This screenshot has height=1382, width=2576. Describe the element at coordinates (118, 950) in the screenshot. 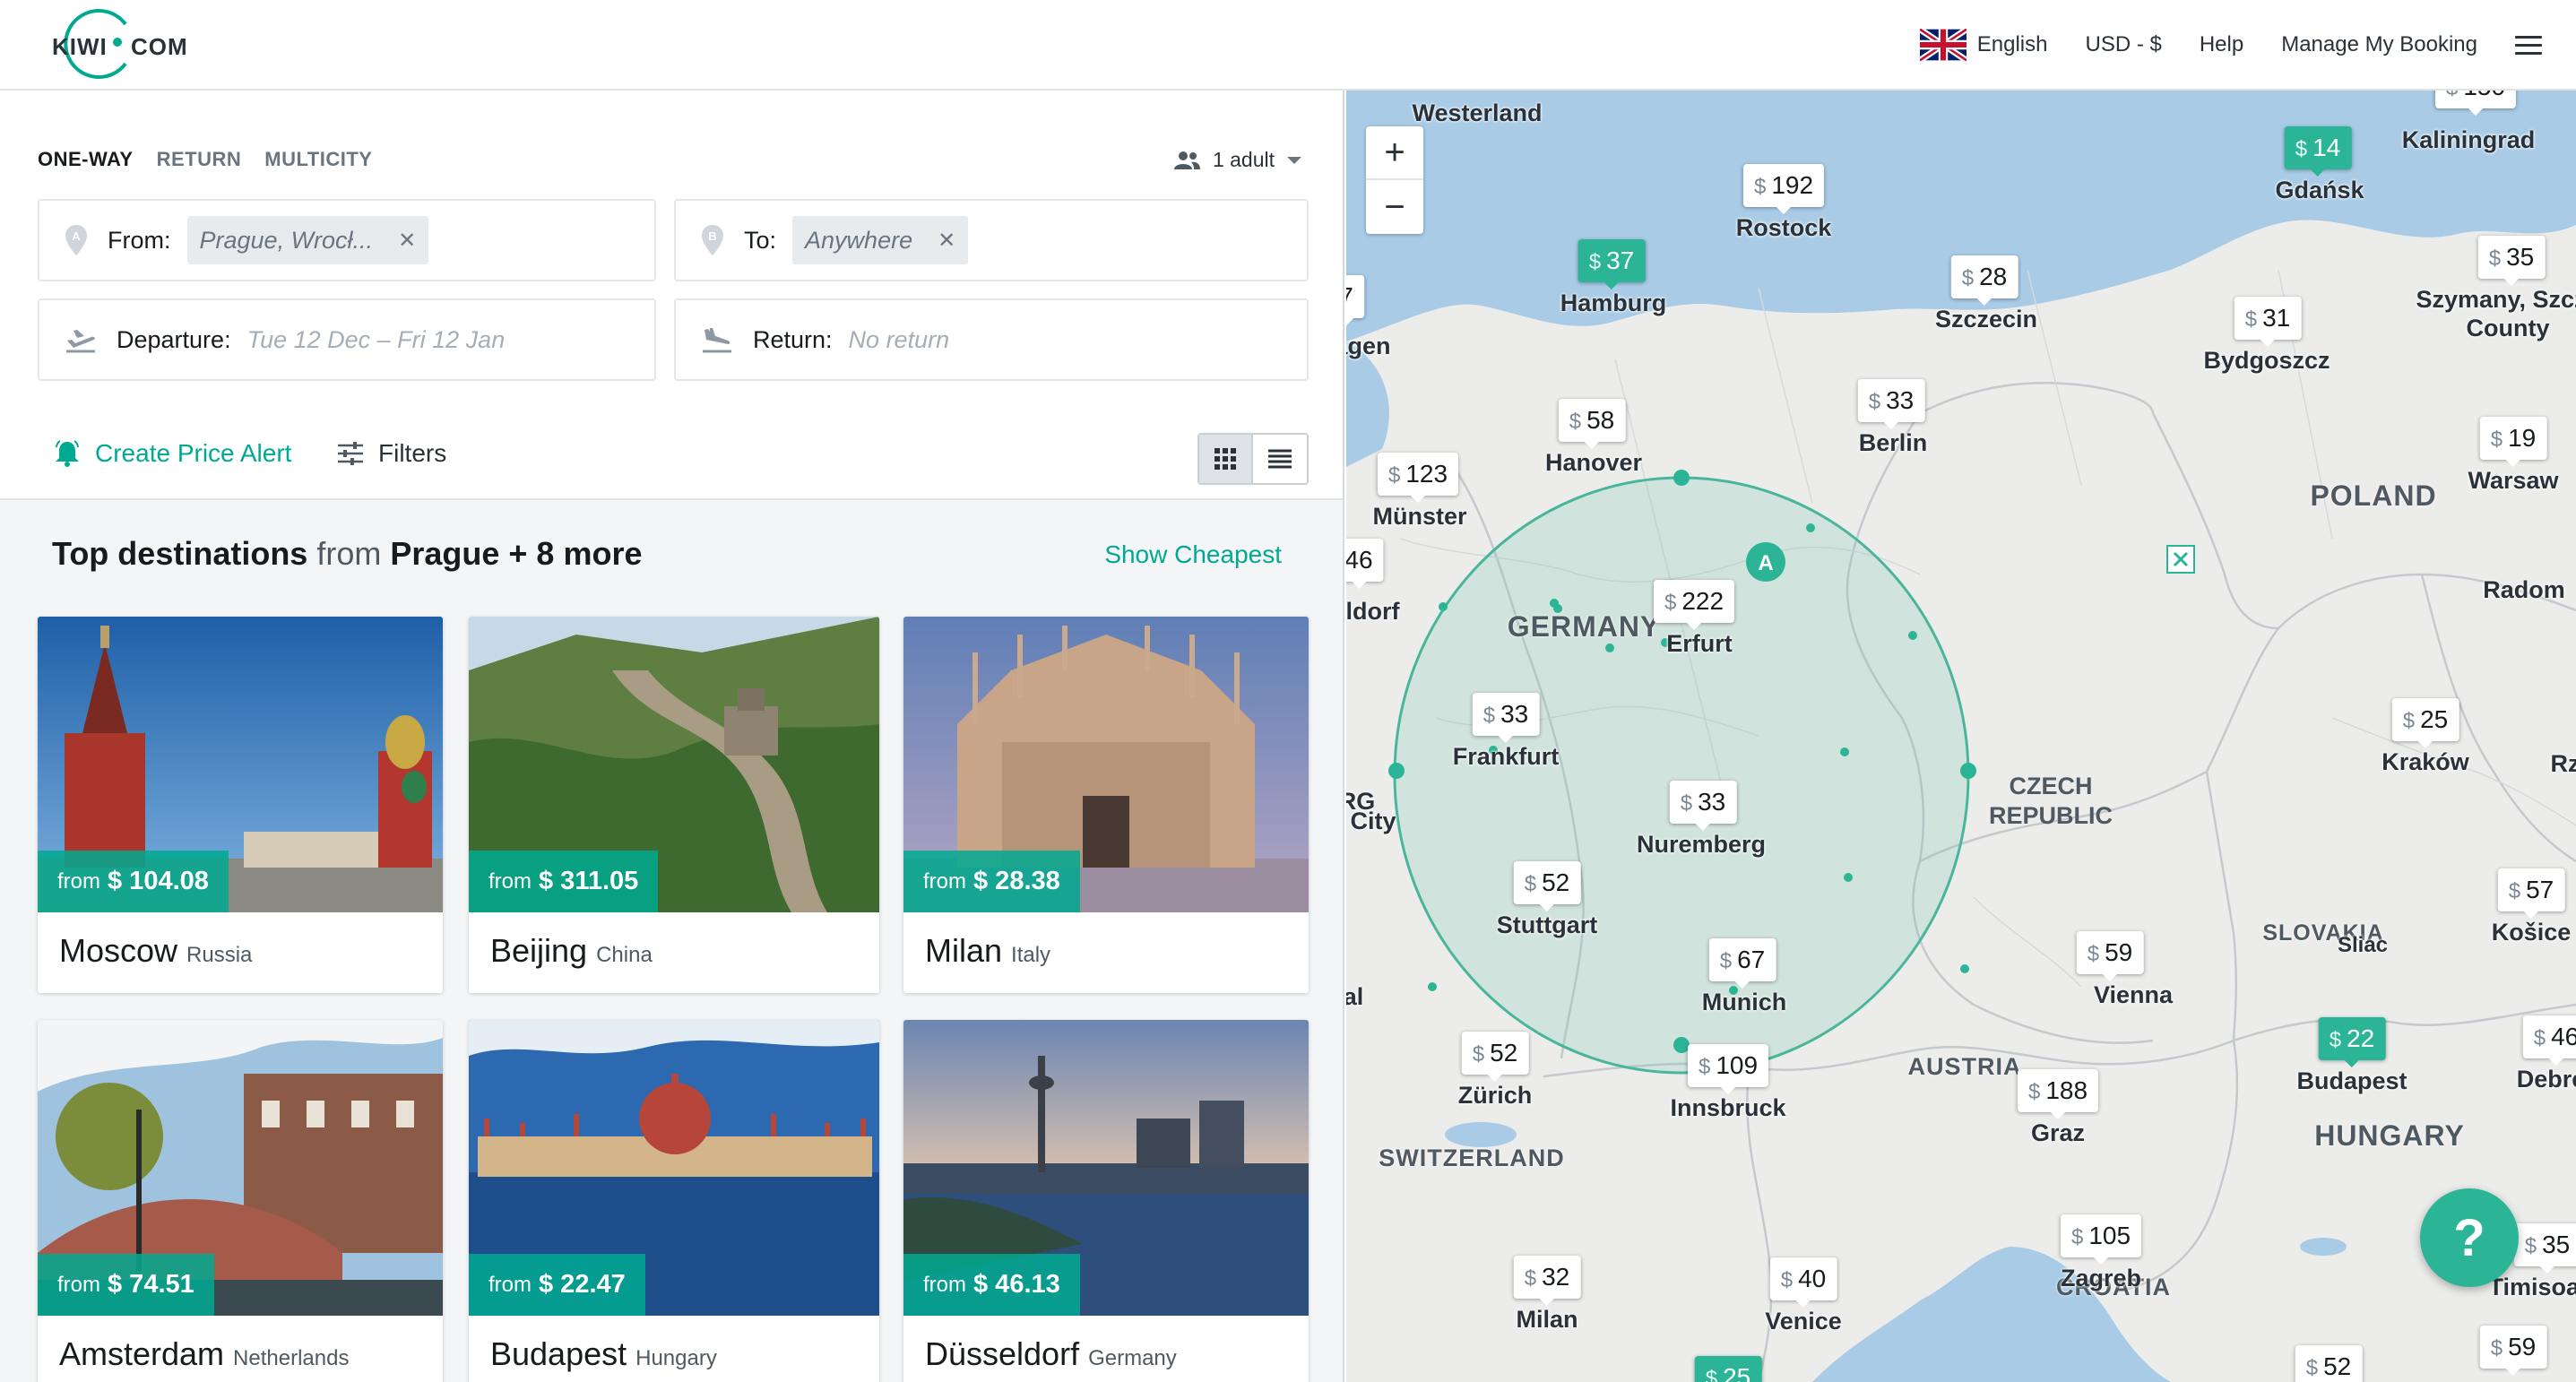

I see `card-city: Moscow` at that location.